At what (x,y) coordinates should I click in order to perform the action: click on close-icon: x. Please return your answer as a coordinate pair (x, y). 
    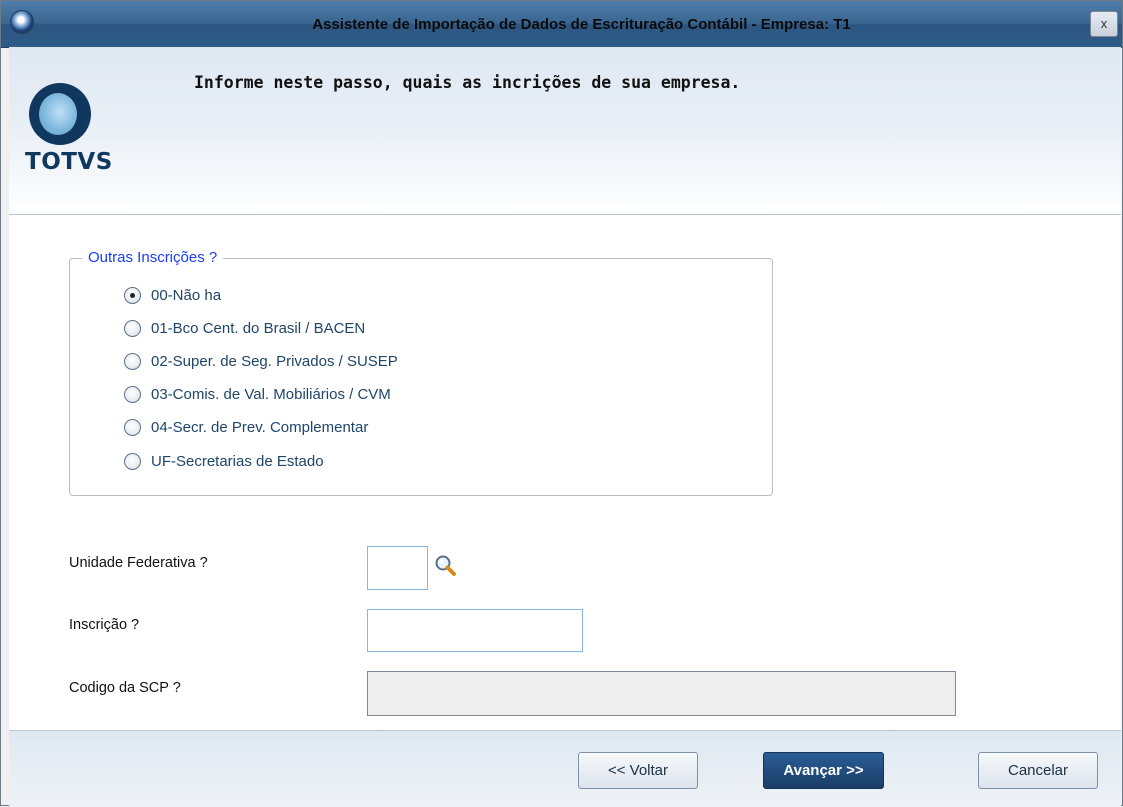
    Looking at the image, I should click on (1104, 24).